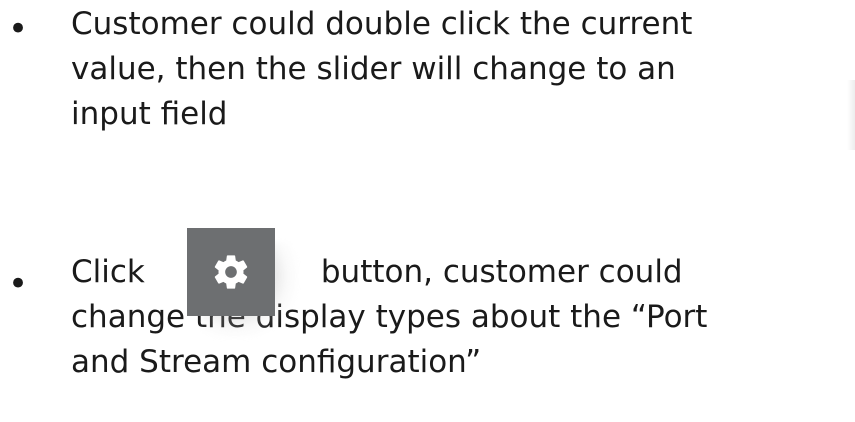 The image size is (855, 422). What do you see at coordinates (382, 24) in the screenshot?
I see `bullet-line: Customer could double click the current` at bounding box center [382, 24].